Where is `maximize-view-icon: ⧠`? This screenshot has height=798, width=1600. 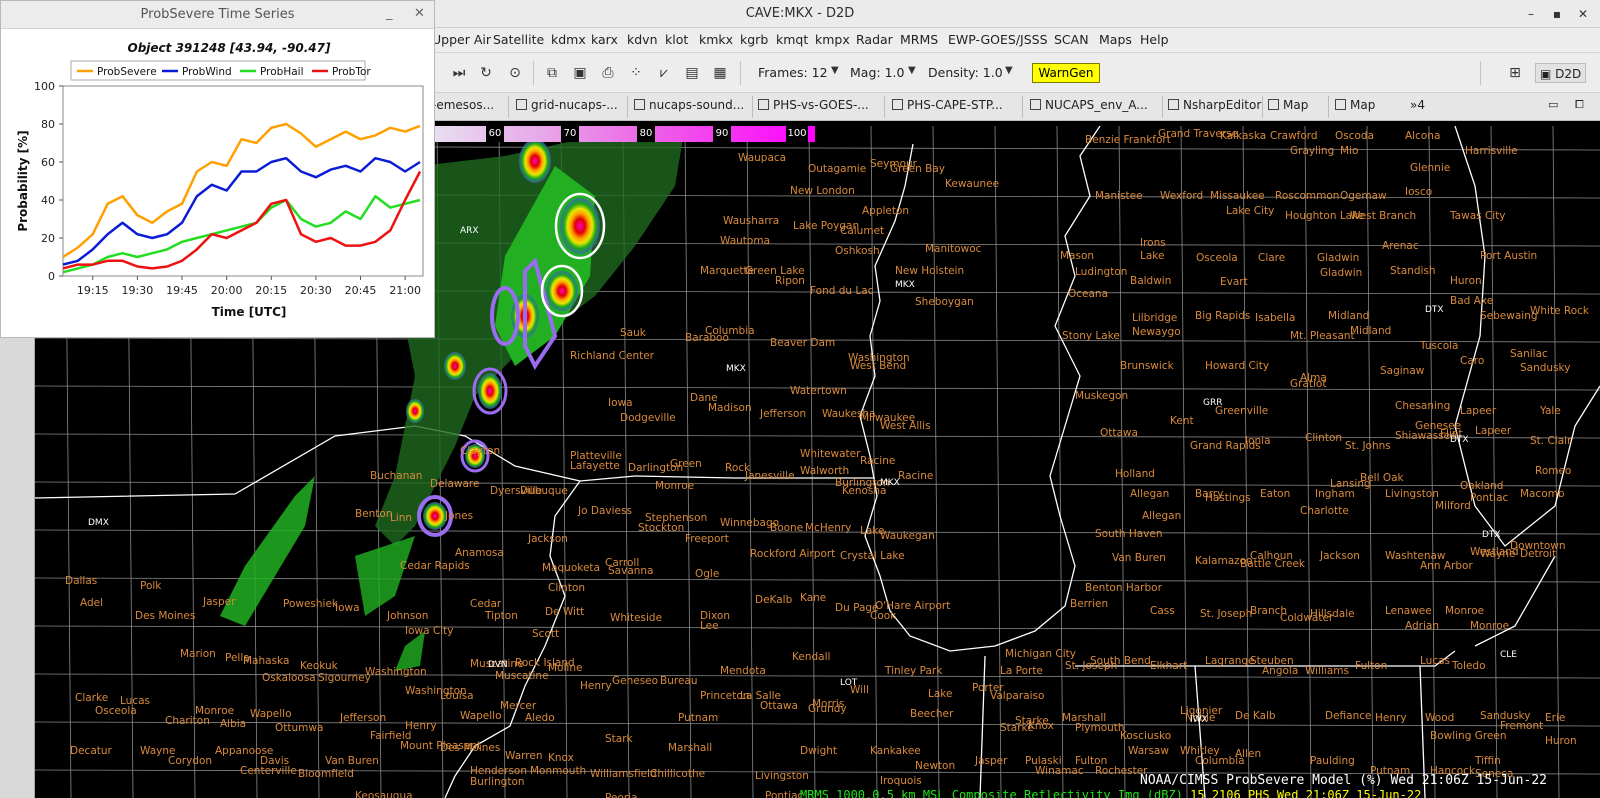
maximize-view-icon: ⧠ is located at coordinates (1579, 108).